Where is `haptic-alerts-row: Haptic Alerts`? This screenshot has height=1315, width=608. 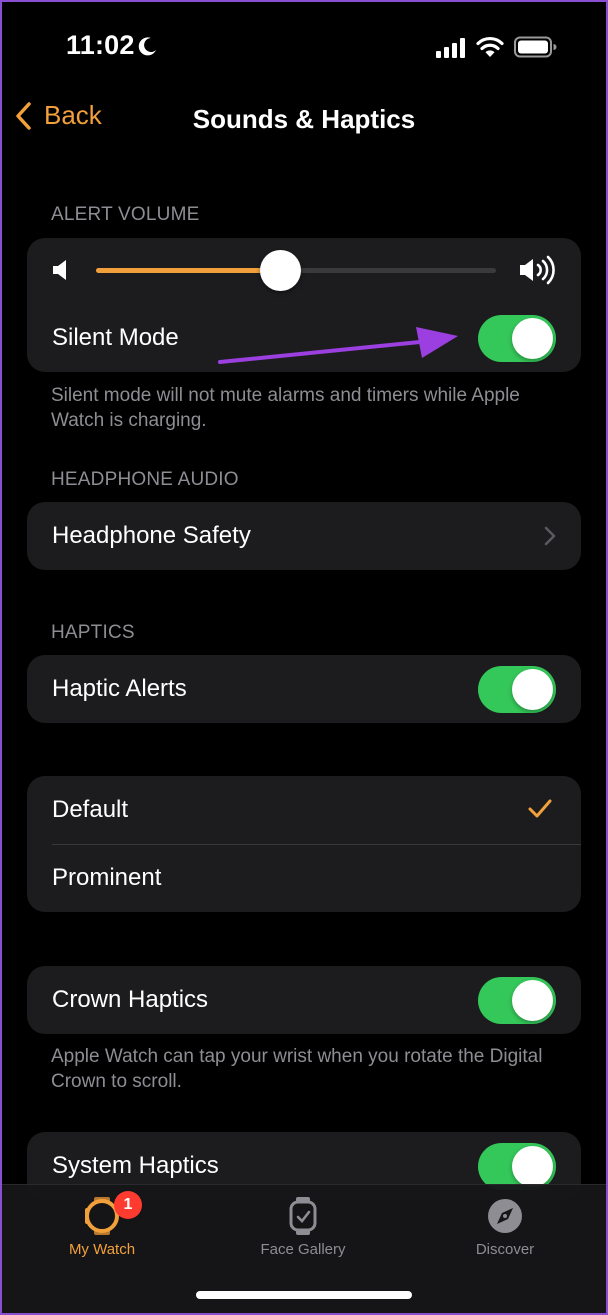
haptic-alerts-row: Haptic Alerts is located at coordinates (304, 689).